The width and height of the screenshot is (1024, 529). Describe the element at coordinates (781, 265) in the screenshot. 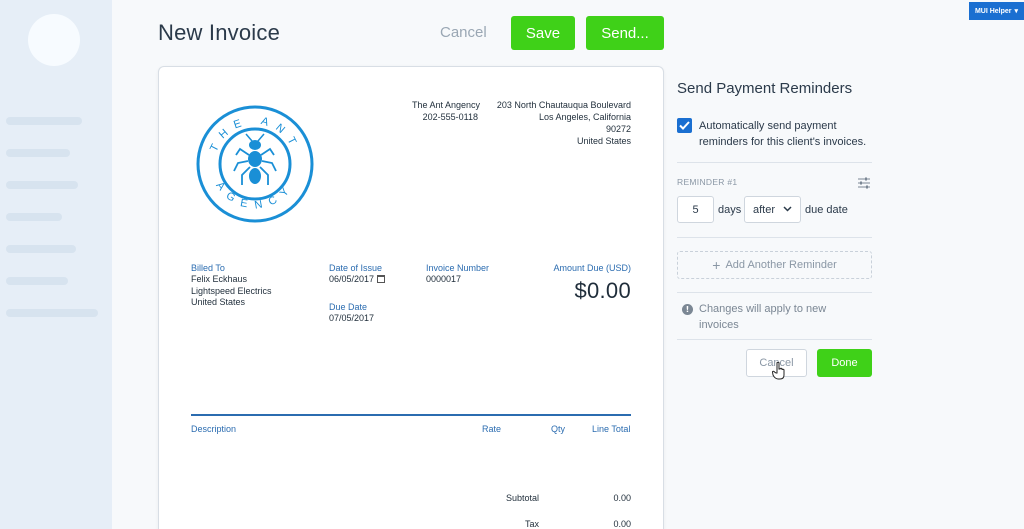

I see `add-reminder-label: Add Another Reminder` at that location.